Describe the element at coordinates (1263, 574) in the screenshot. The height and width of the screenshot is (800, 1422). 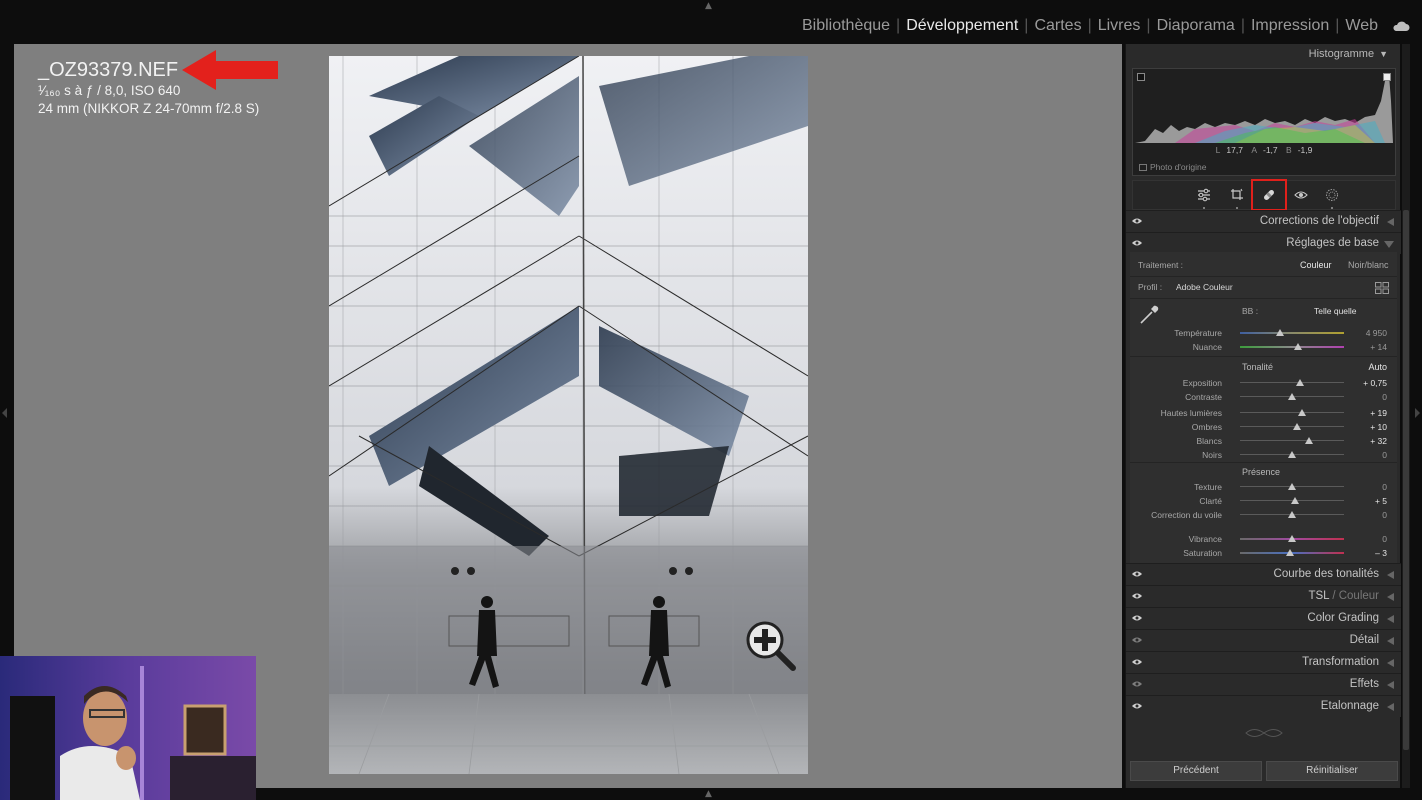
I see `section-tone-curve: Courbe des tonalités` at that location.